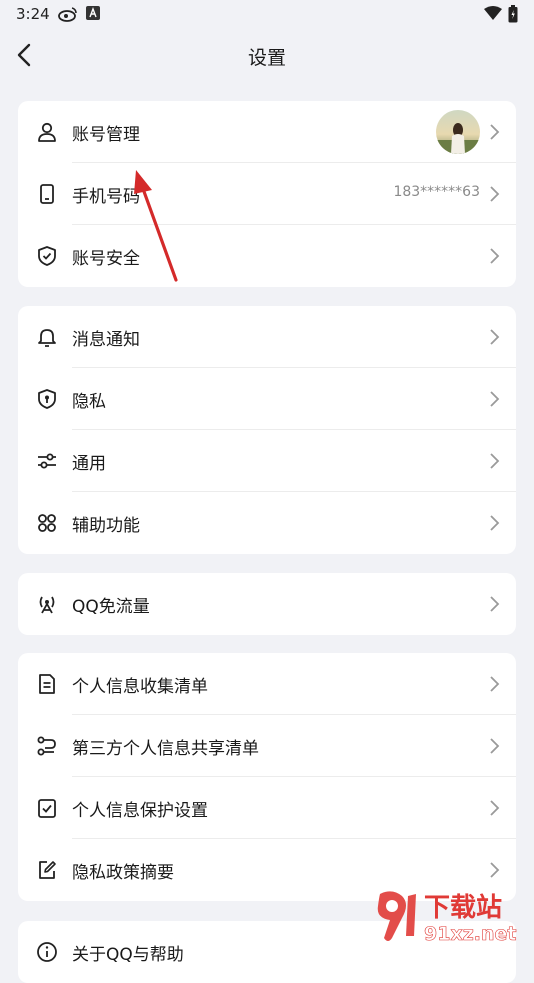 The width and height of the screenshot is (534, 983). I want to click on account-management-row: 账号管理, so click(267, 132).